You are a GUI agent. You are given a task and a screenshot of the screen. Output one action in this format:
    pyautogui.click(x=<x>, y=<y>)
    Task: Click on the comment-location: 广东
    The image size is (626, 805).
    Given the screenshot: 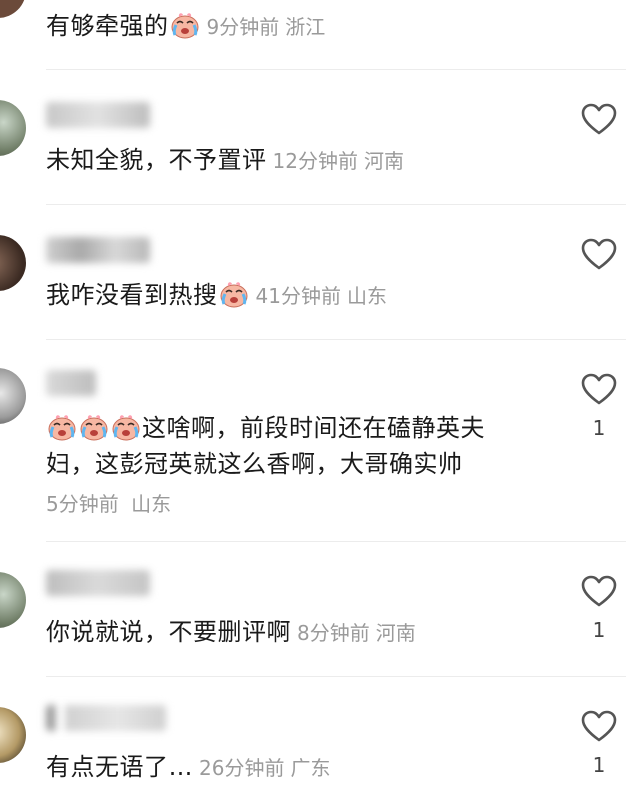 What is the action you would take?
    pyautogui.click(x=310, y=768)
    